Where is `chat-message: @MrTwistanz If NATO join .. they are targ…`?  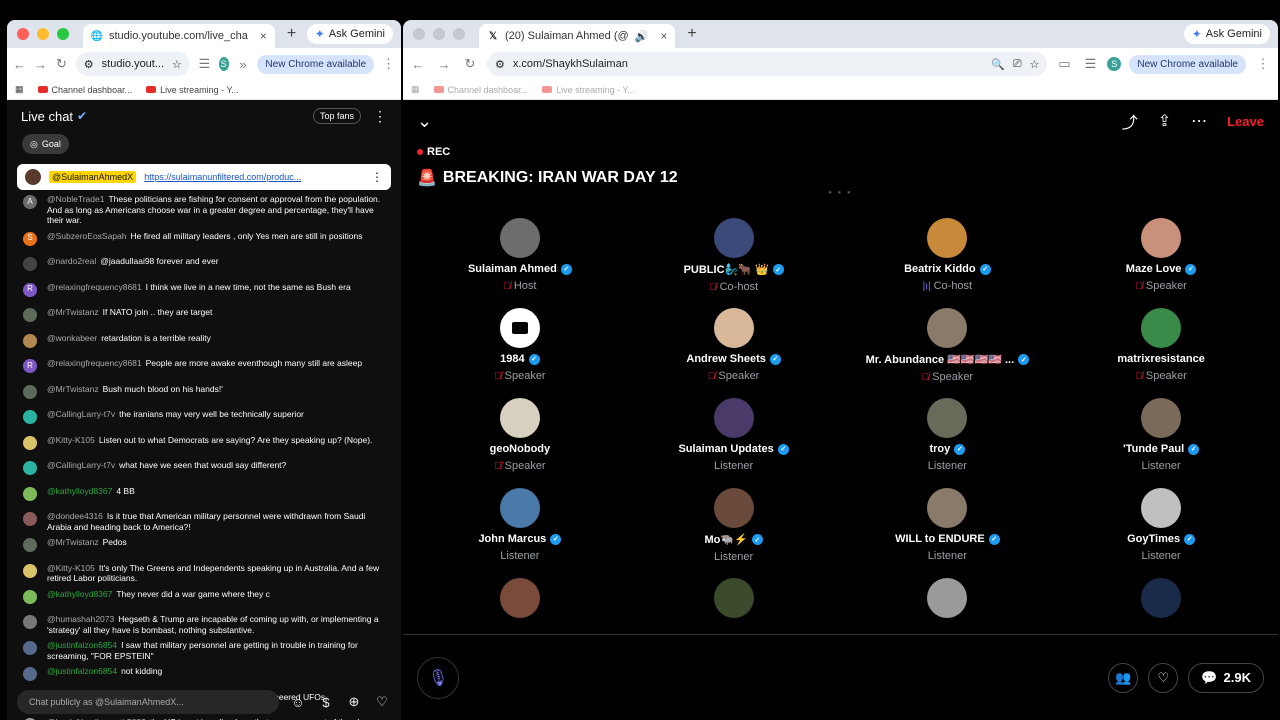
chat-message: @MrTwistanz If NATO join .. they are targ… is located at coordinates (206, 314).